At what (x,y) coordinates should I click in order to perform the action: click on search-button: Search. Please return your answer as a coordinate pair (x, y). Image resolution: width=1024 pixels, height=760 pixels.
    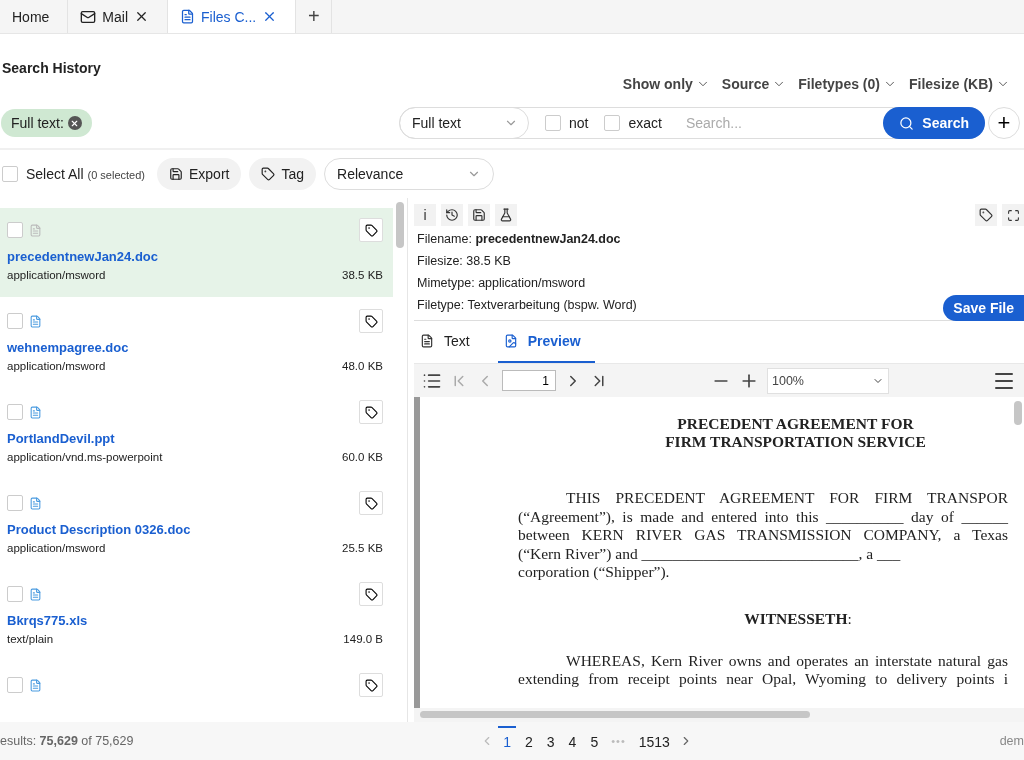
    Looking at the image, I should click on (934, 123).